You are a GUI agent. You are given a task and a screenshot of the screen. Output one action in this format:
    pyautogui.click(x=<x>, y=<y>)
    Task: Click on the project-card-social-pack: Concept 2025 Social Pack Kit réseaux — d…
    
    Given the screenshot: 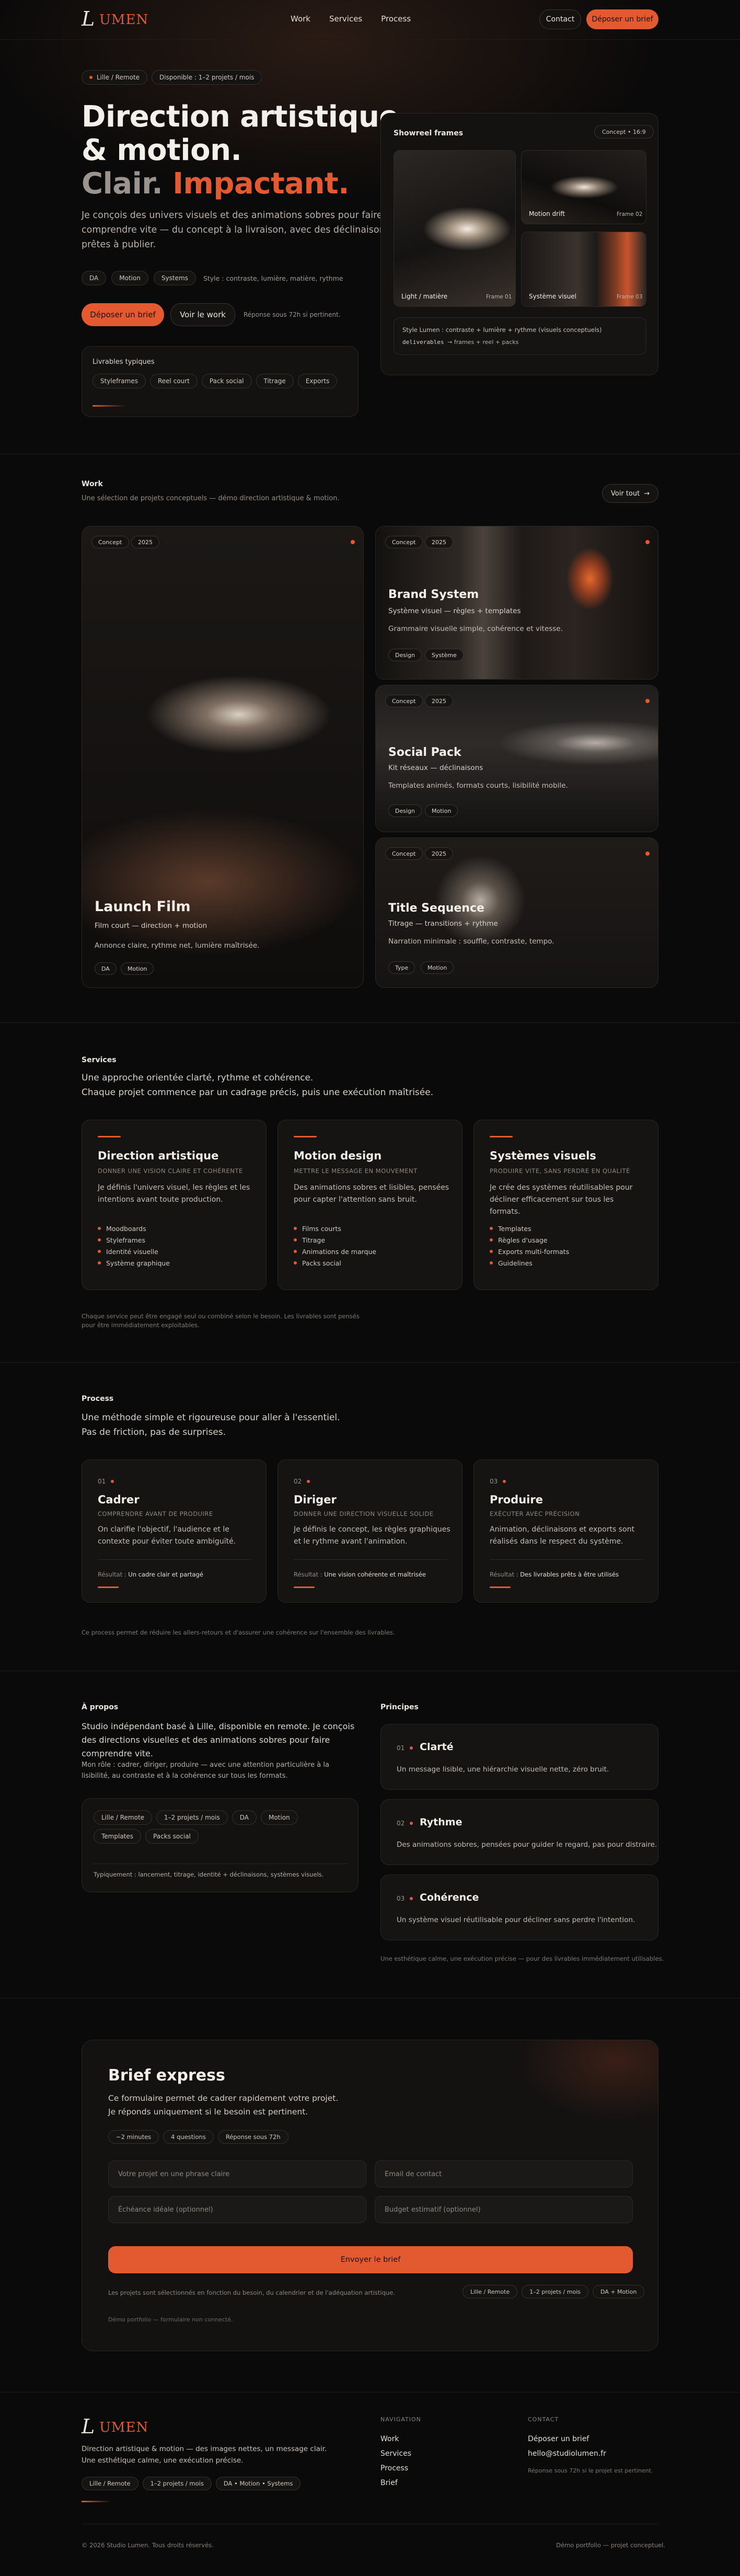 What is the action you would take?
    pyautogui.click(x=516, y=758)
    